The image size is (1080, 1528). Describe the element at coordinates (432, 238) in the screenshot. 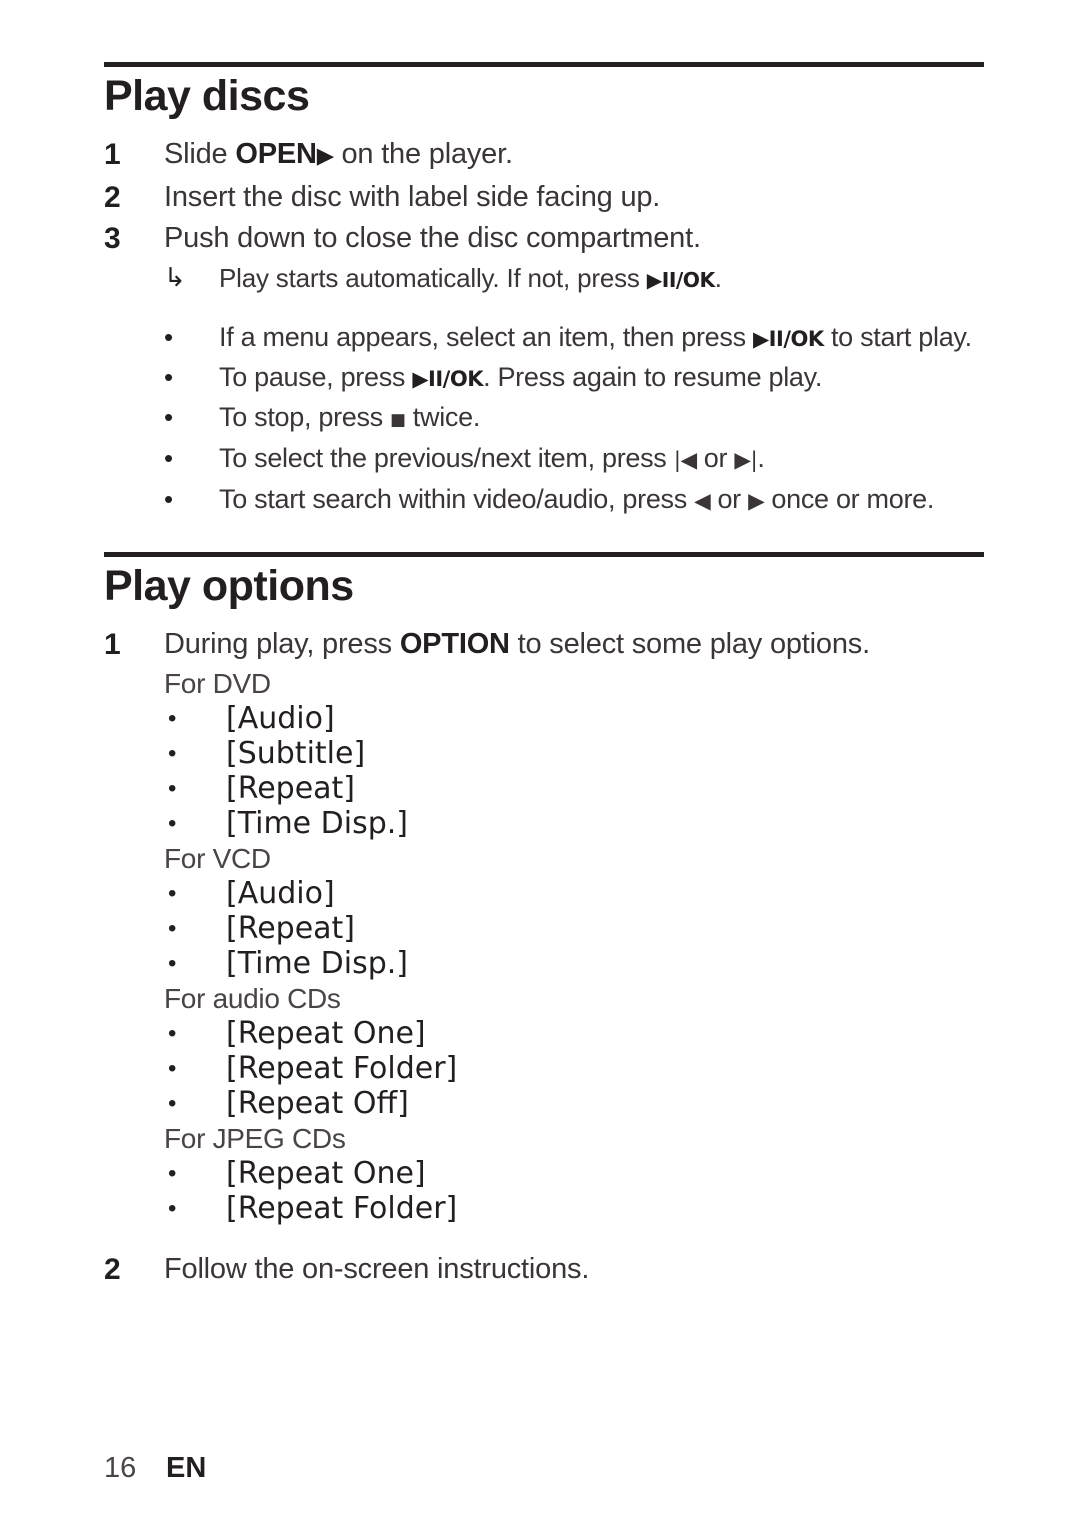

I see `step-text: Push down to close the disc compartment.` at that location.